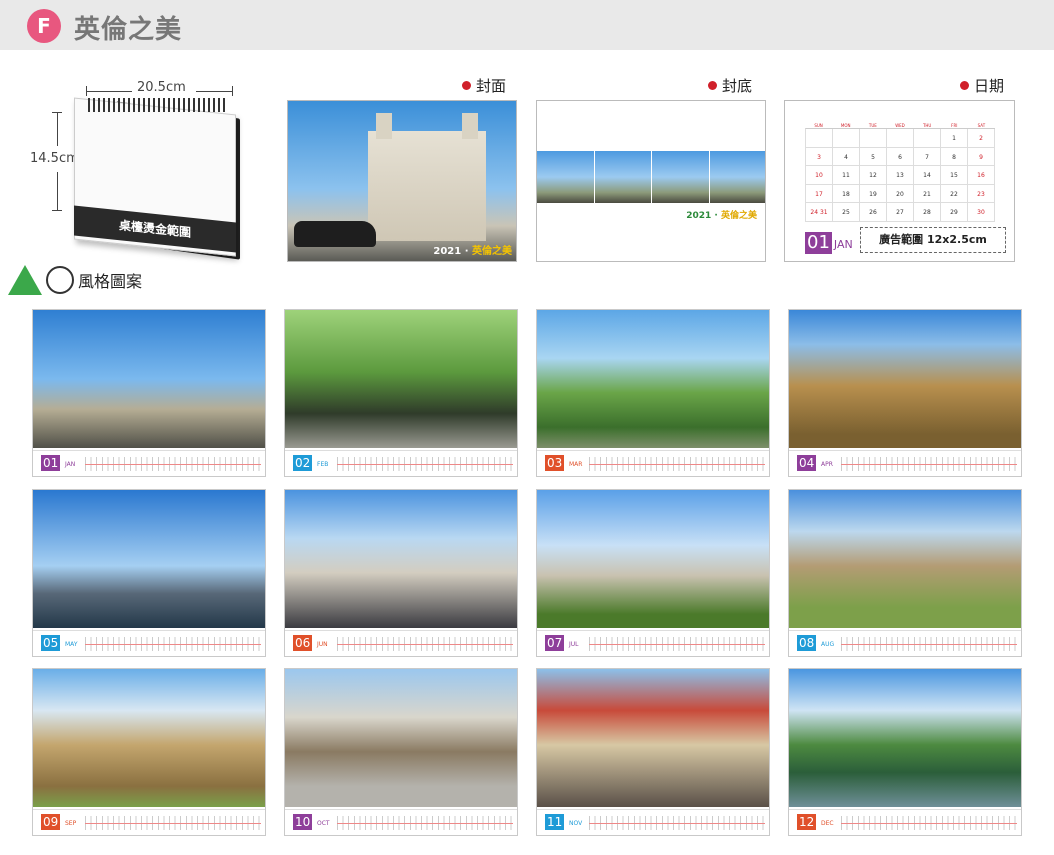  I want to click on calendar-day: 13, so click(900, 175).